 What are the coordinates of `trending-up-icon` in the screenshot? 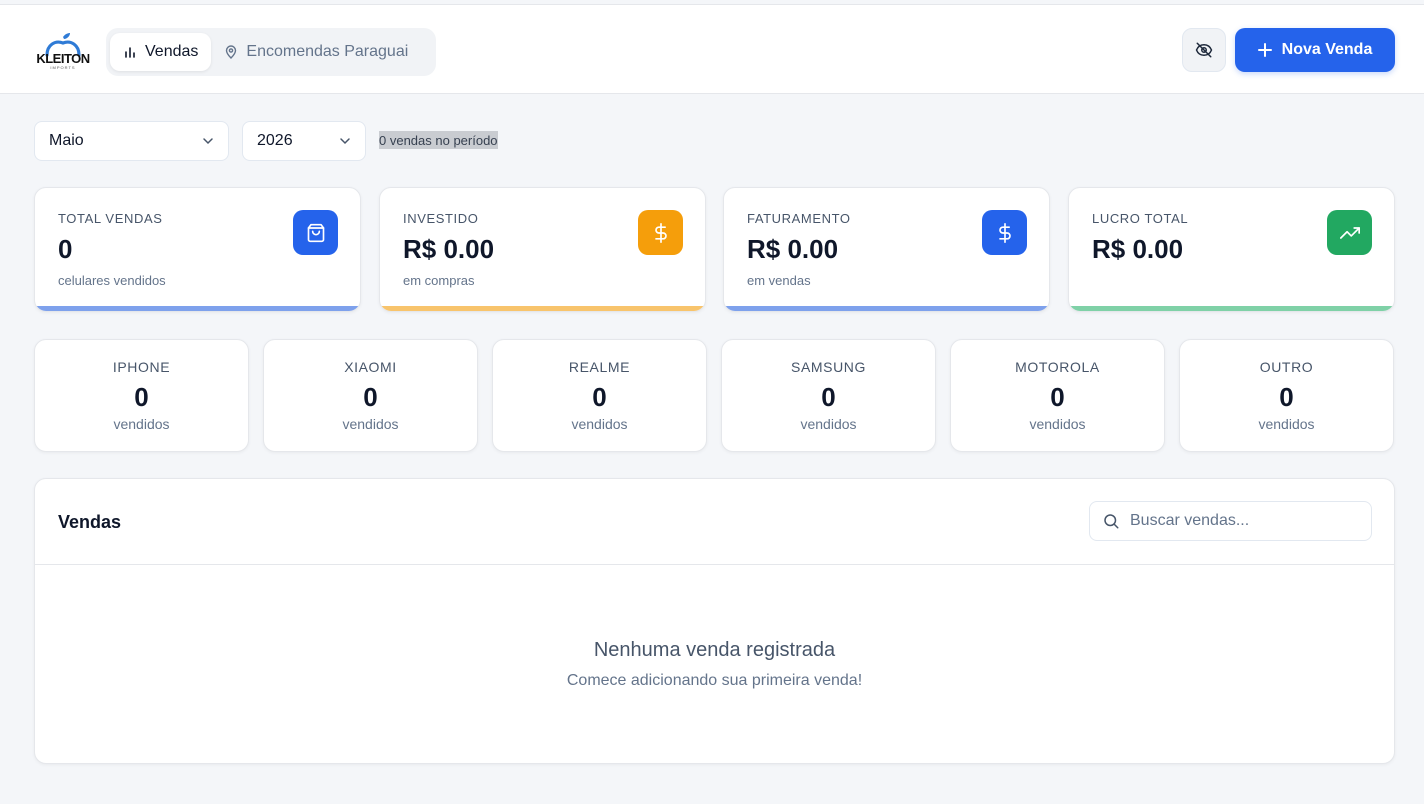 It's located at (1349, 232).